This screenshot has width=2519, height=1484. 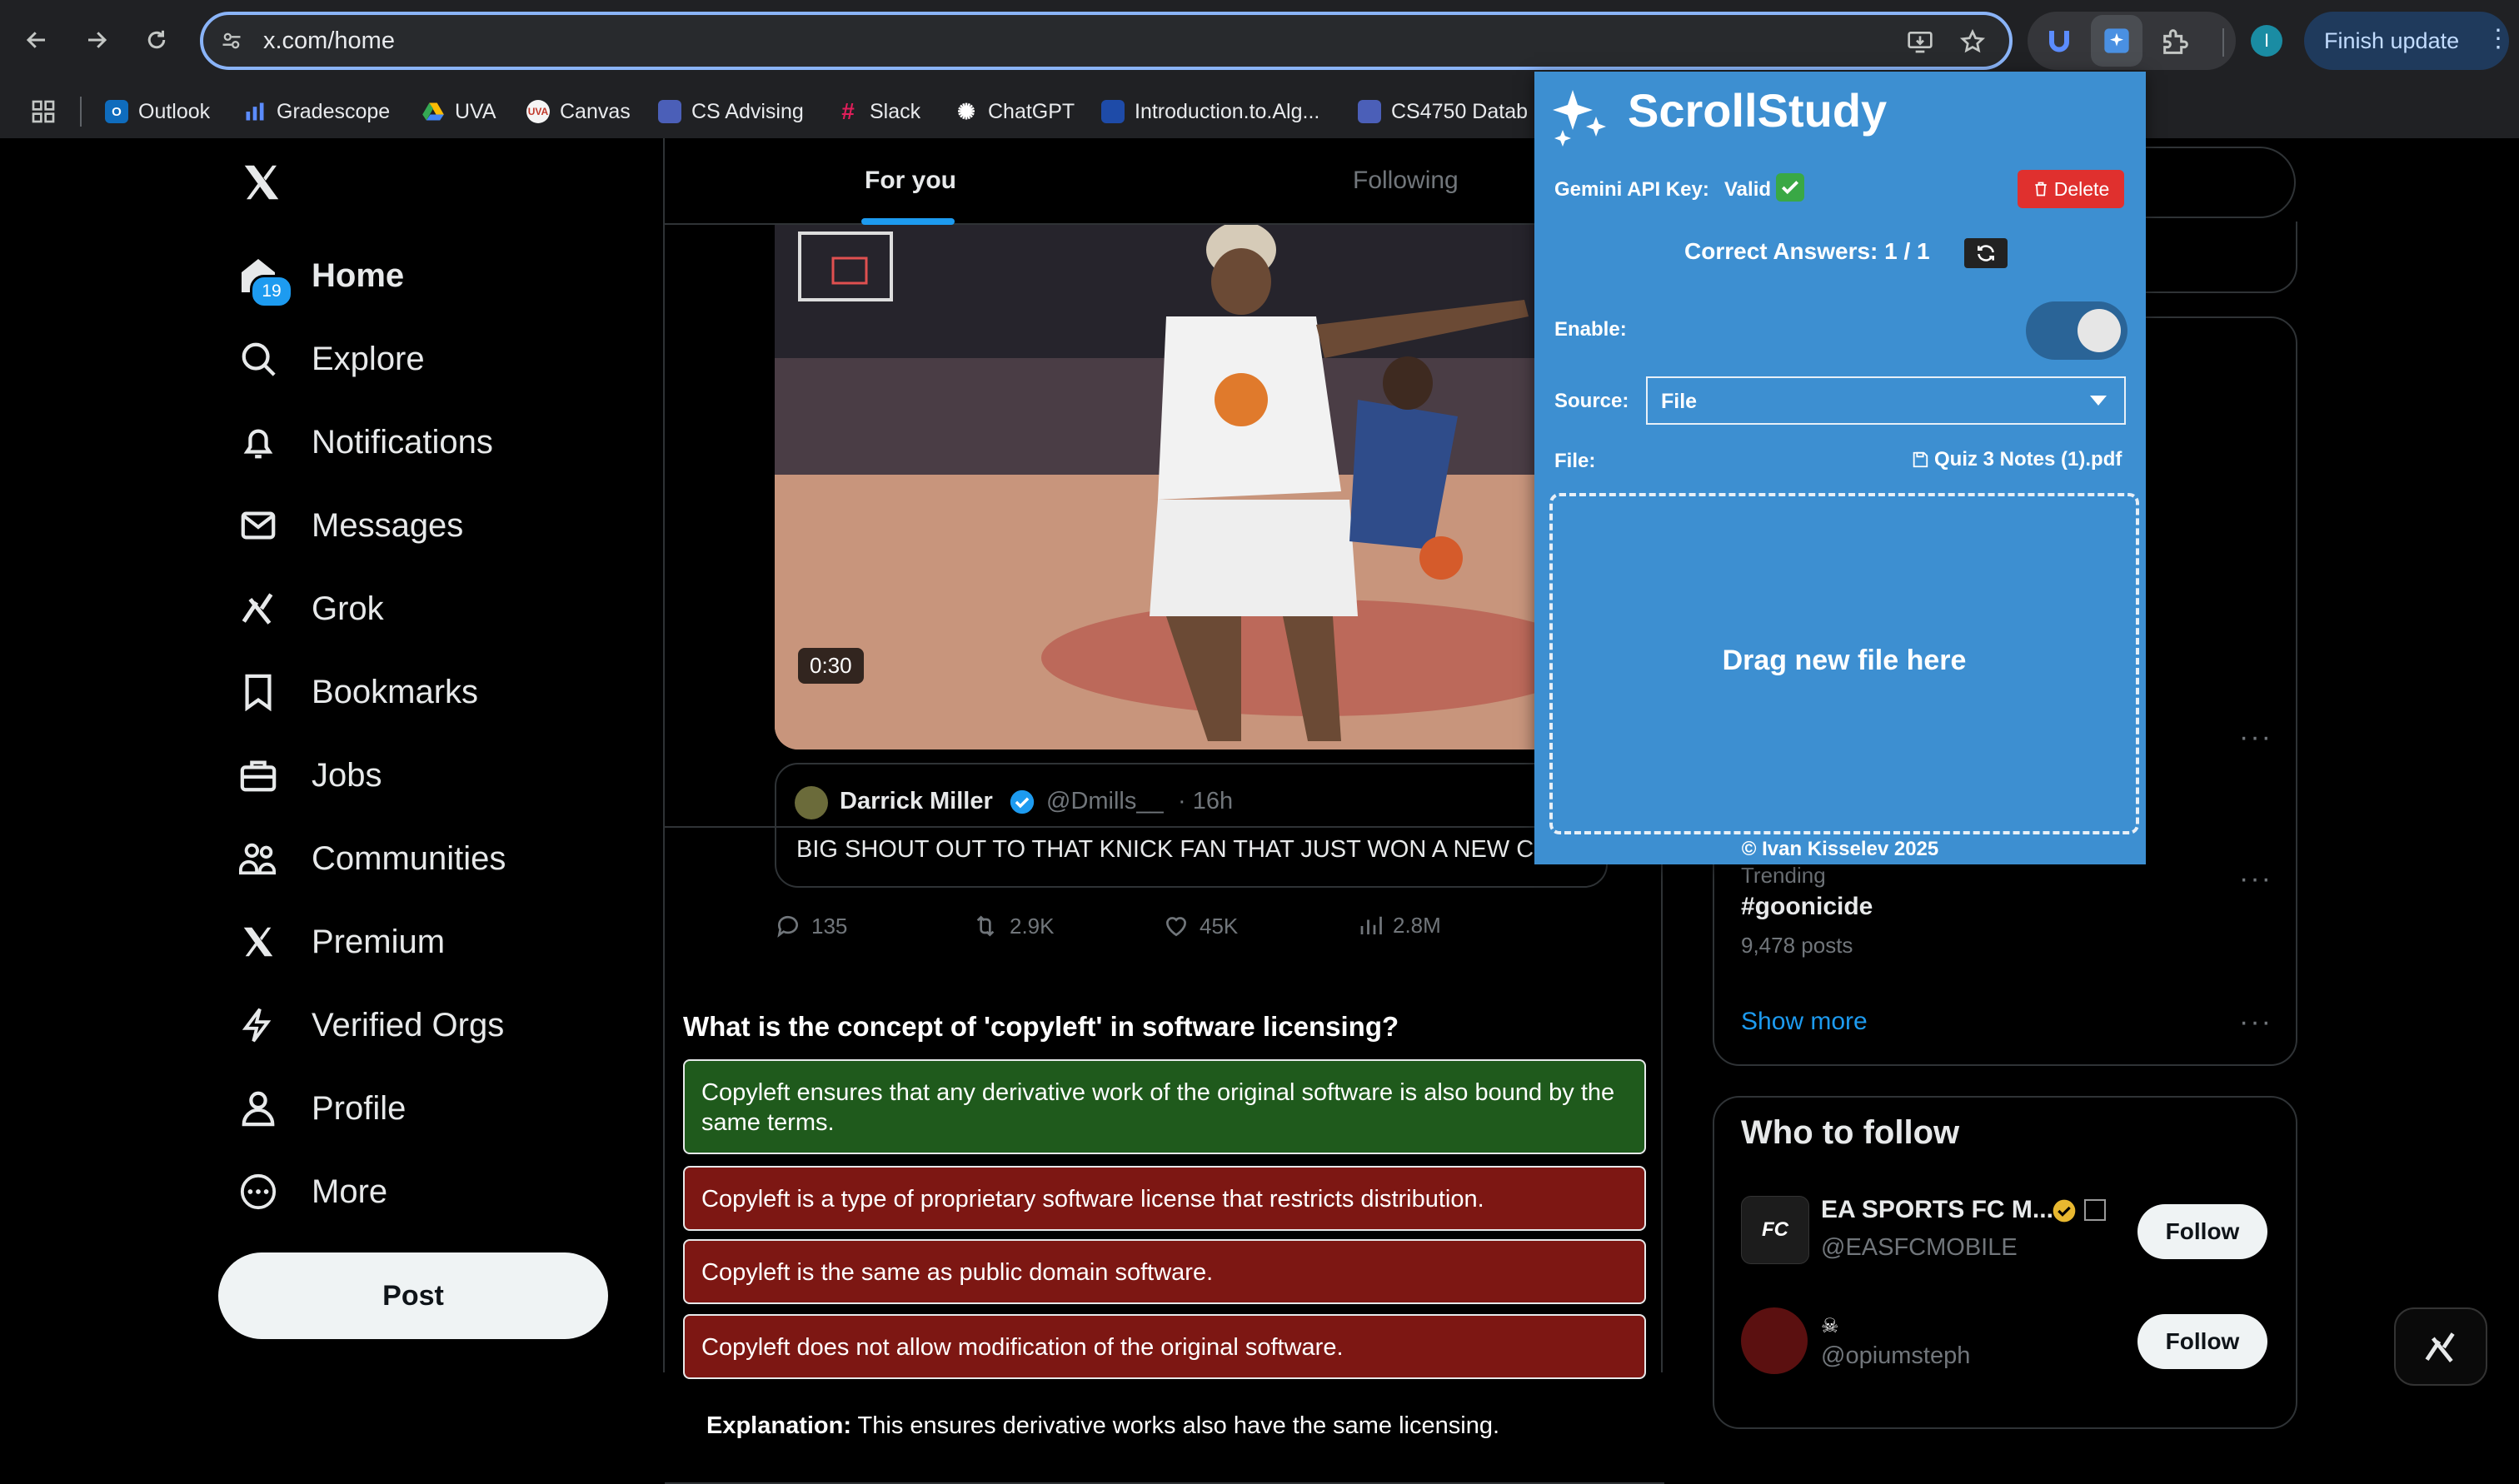 I want to click on people-icon, so click(x=258, y=858).